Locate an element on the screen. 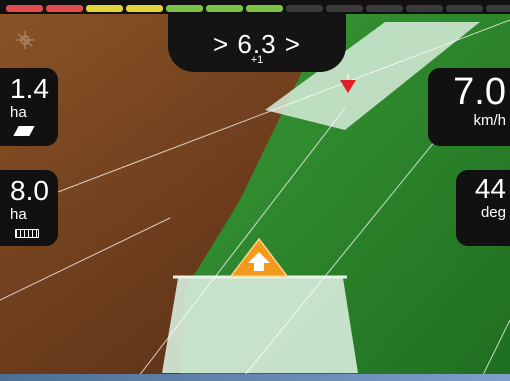 This screenshot has width=510, height=381. heading-unit: deg is located at coordinates (493, 212).